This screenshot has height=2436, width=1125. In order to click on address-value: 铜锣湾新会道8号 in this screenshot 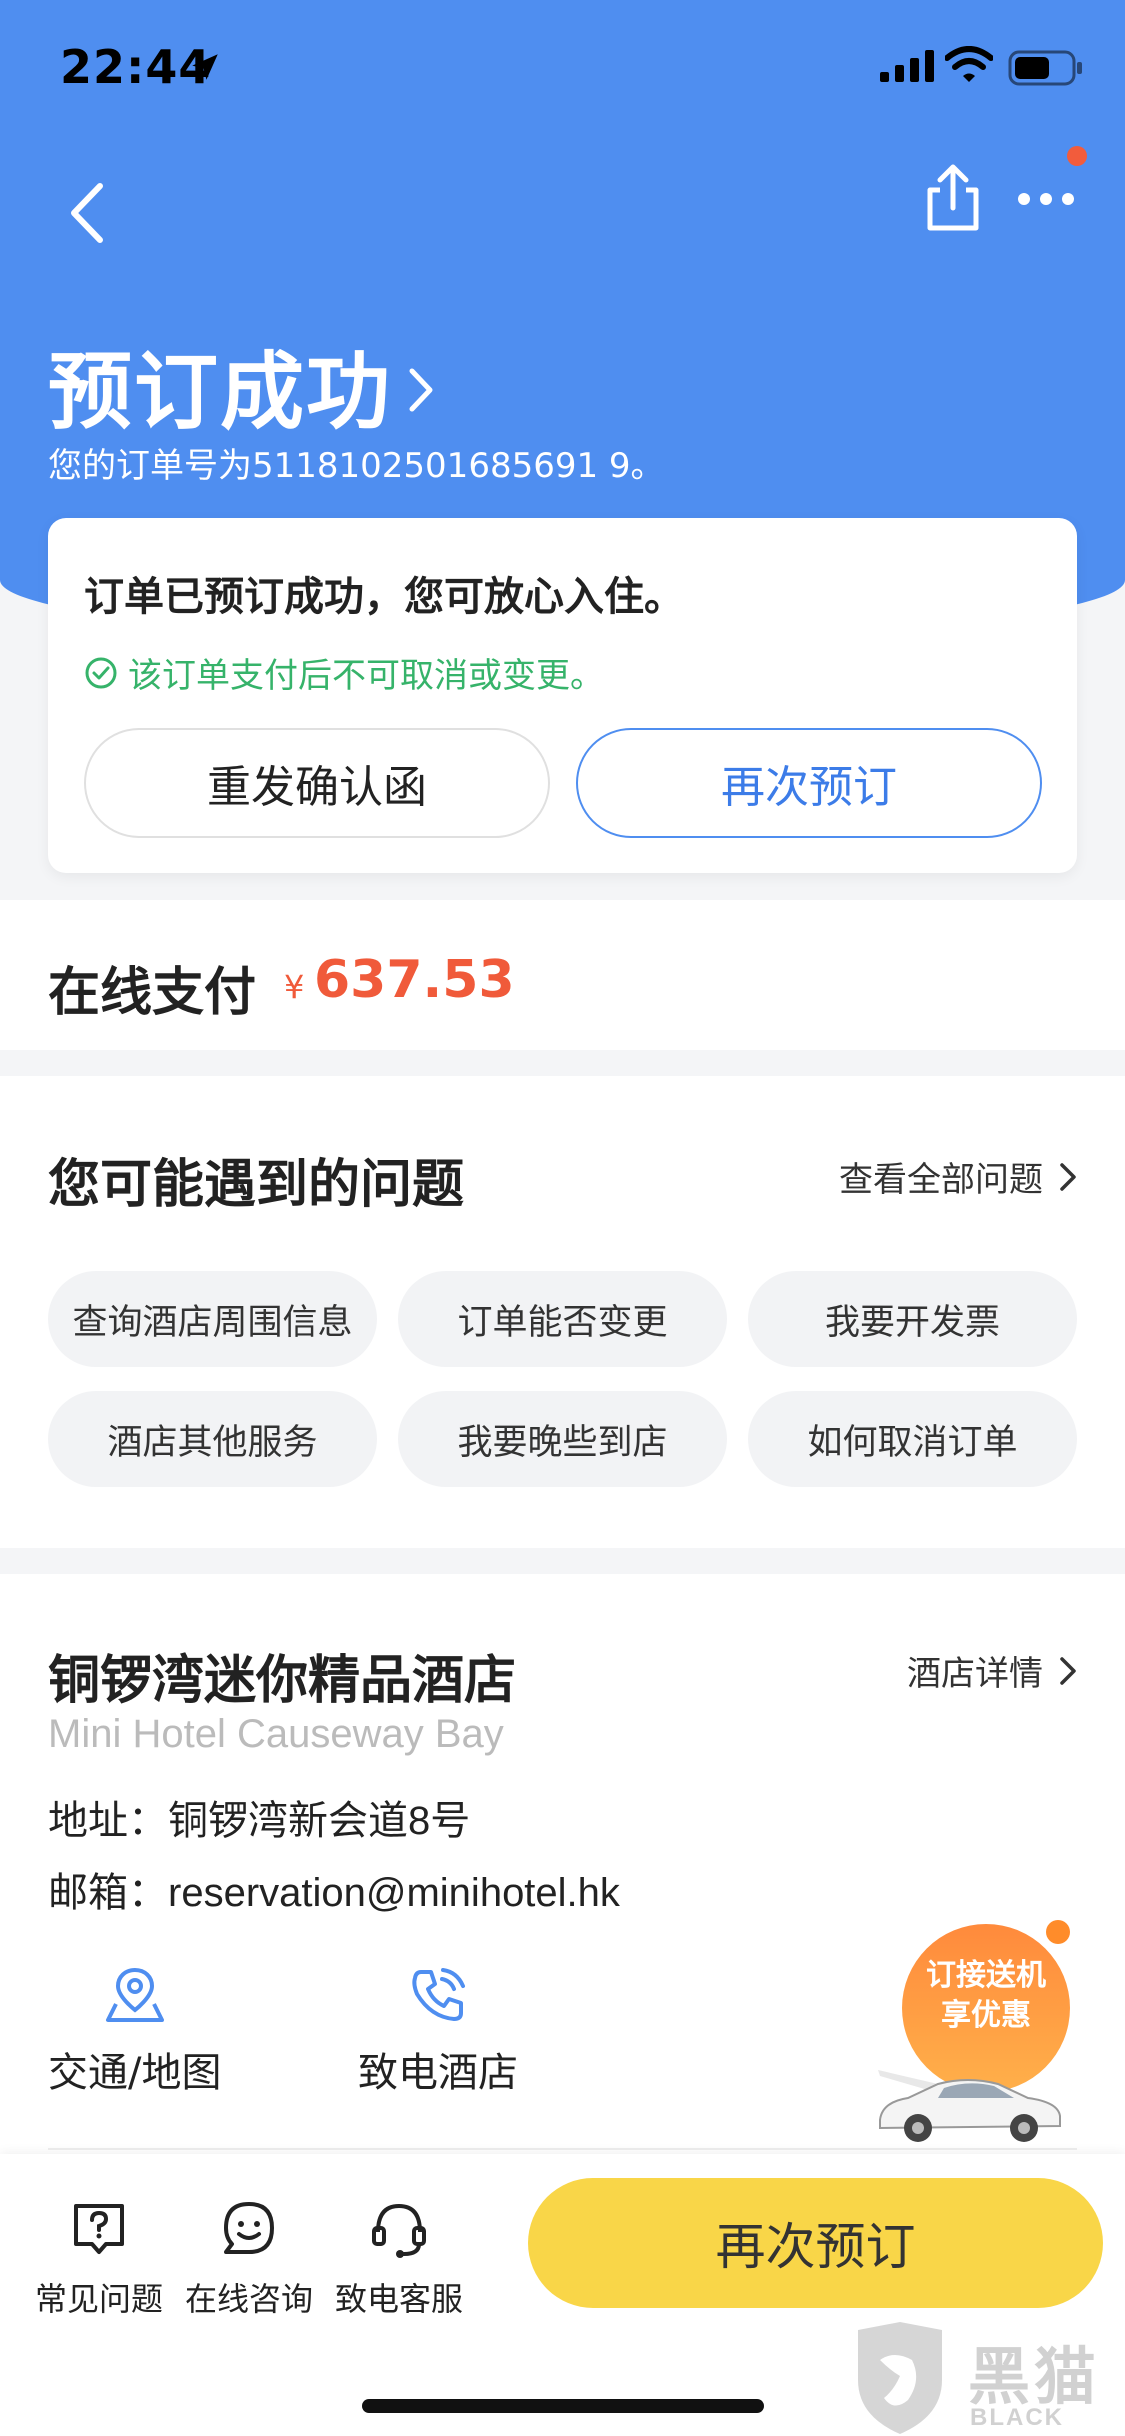, I will do `click(319, 1821)`.